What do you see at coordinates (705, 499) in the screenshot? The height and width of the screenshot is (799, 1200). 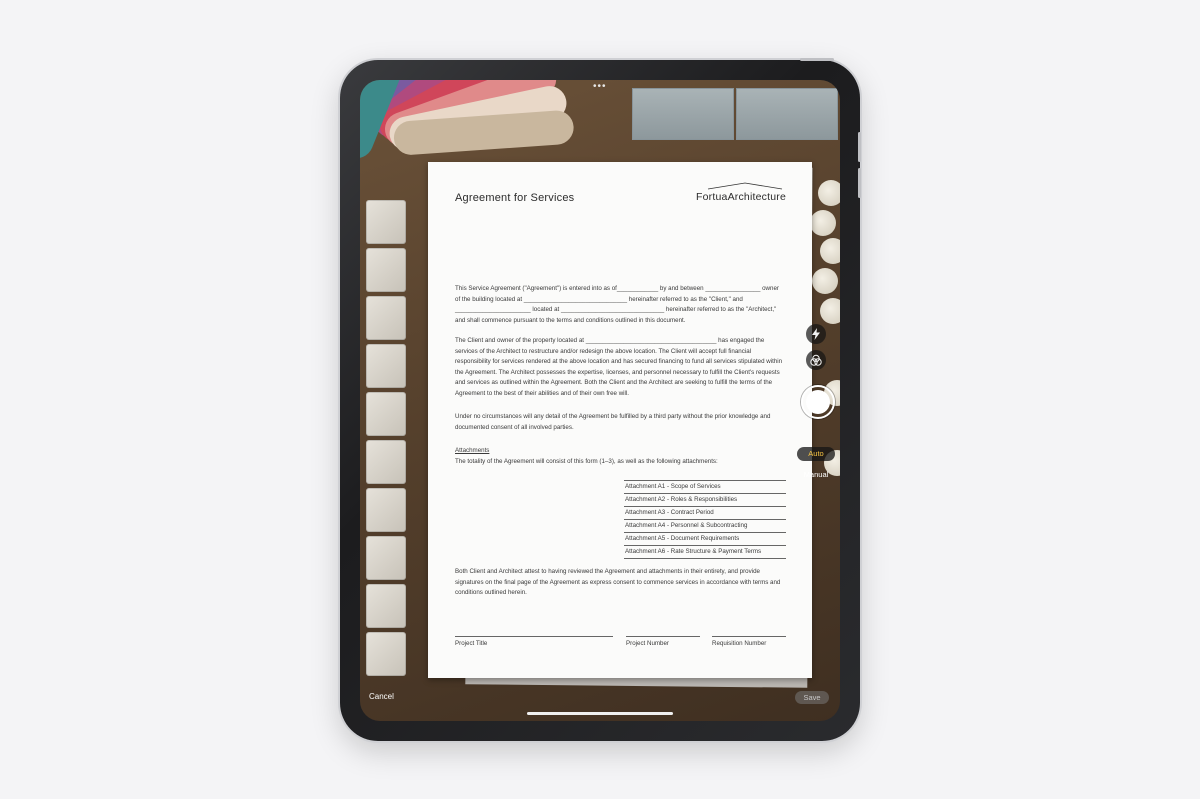 I see `list-item: Attachment A2 - Roles & Responsibilities` at bounding box center [705, 499].